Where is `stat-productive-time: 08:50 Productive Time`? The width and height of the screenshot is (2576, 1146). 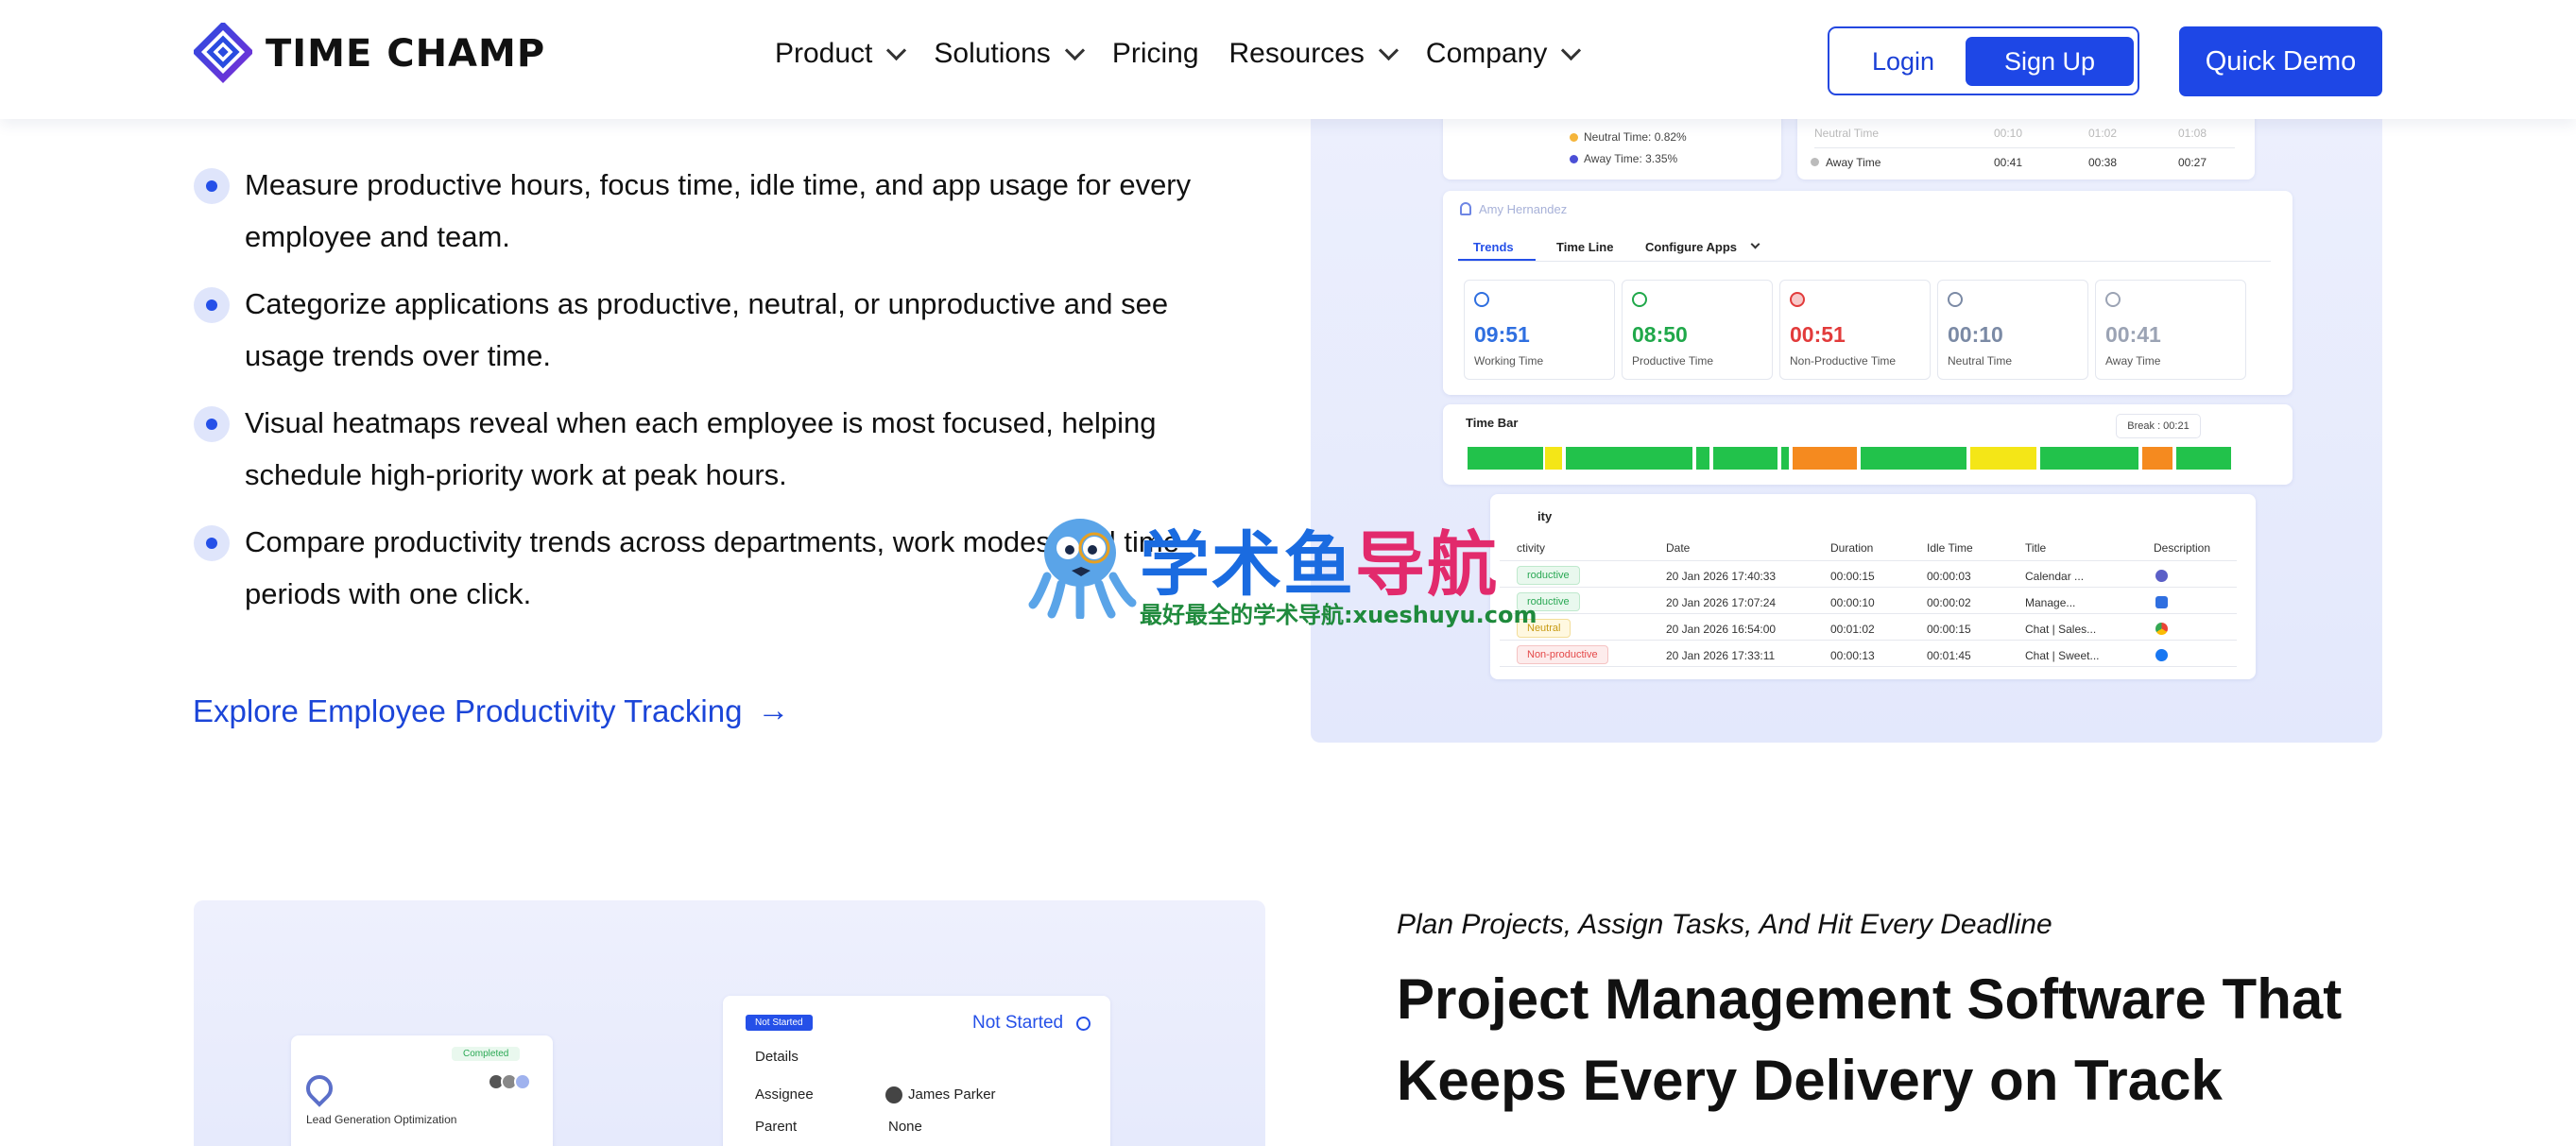
stat-productive-time: 08:50 Productive Time is located at coordinates (1697, 330).